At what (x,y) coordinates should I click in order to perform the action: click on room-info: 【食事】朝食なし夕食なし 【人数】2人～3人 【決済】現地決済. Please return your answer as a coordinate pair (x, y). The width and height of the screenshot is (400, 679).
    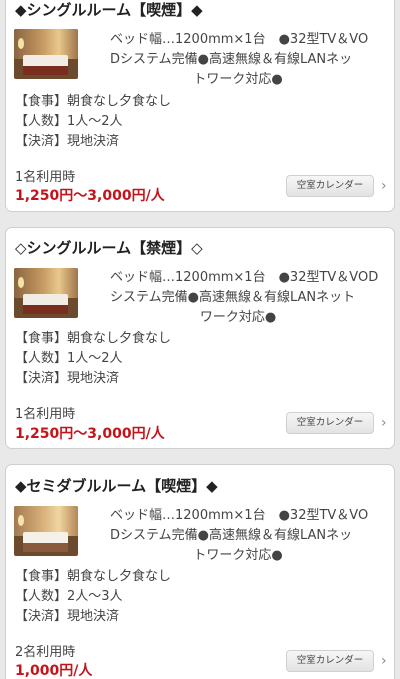
    Looking at the image, I should click on (93, 597).